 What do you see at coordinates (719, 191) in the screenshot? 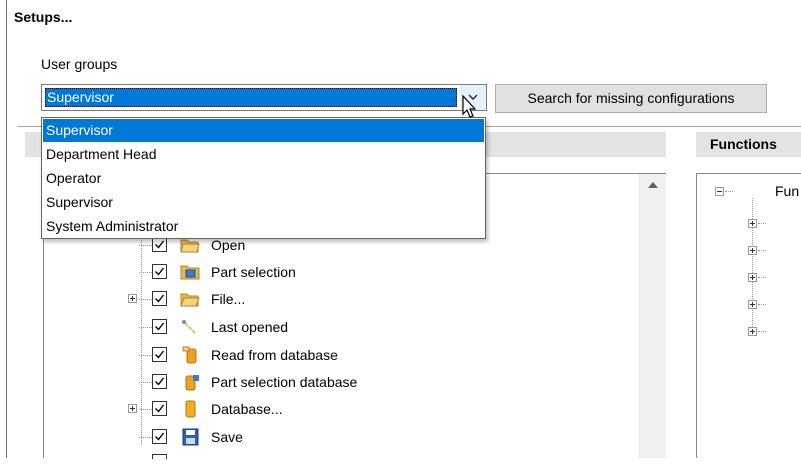
I see `collapse-minus-icon` at bounding box center [719, 191].